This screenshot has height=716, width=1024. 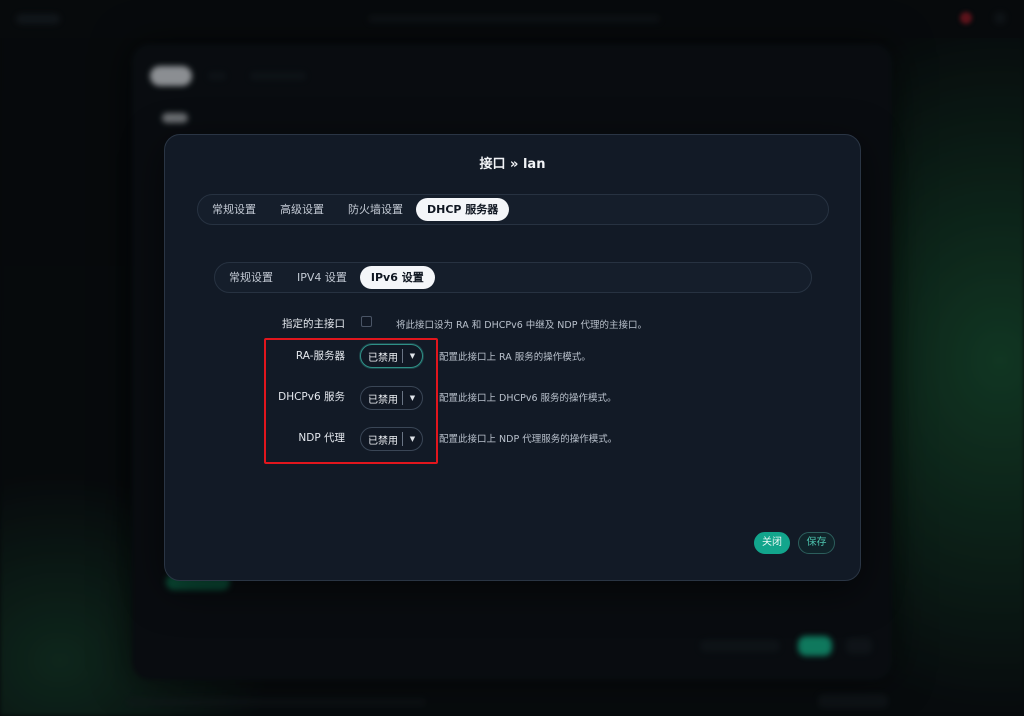 I want to click on master-interface-help: 将此接口设为 RA 和 DHCPv6 中继及 NDP 代理的主接口。, so click(x=521, y=325).